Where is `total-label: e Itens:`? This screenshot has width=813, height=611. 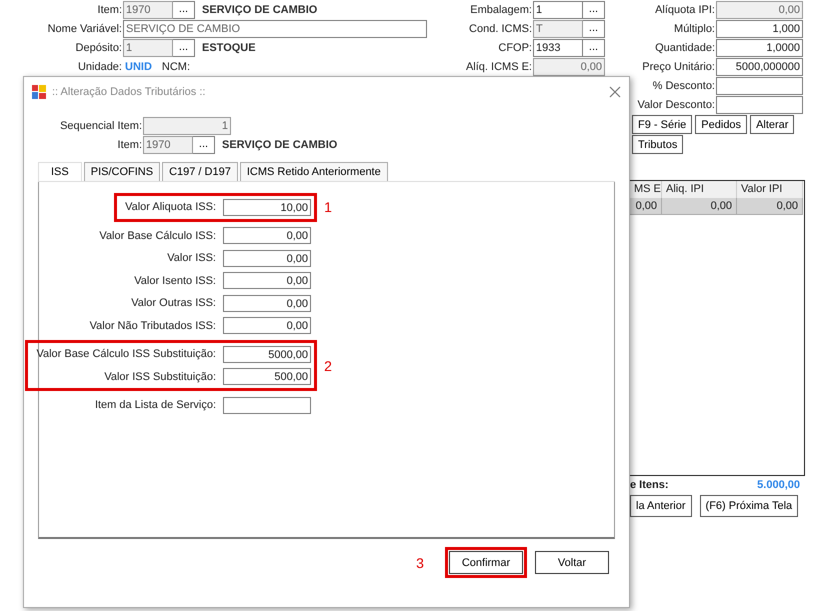 total-label: e Itens: is located at coordinates (649, 485).